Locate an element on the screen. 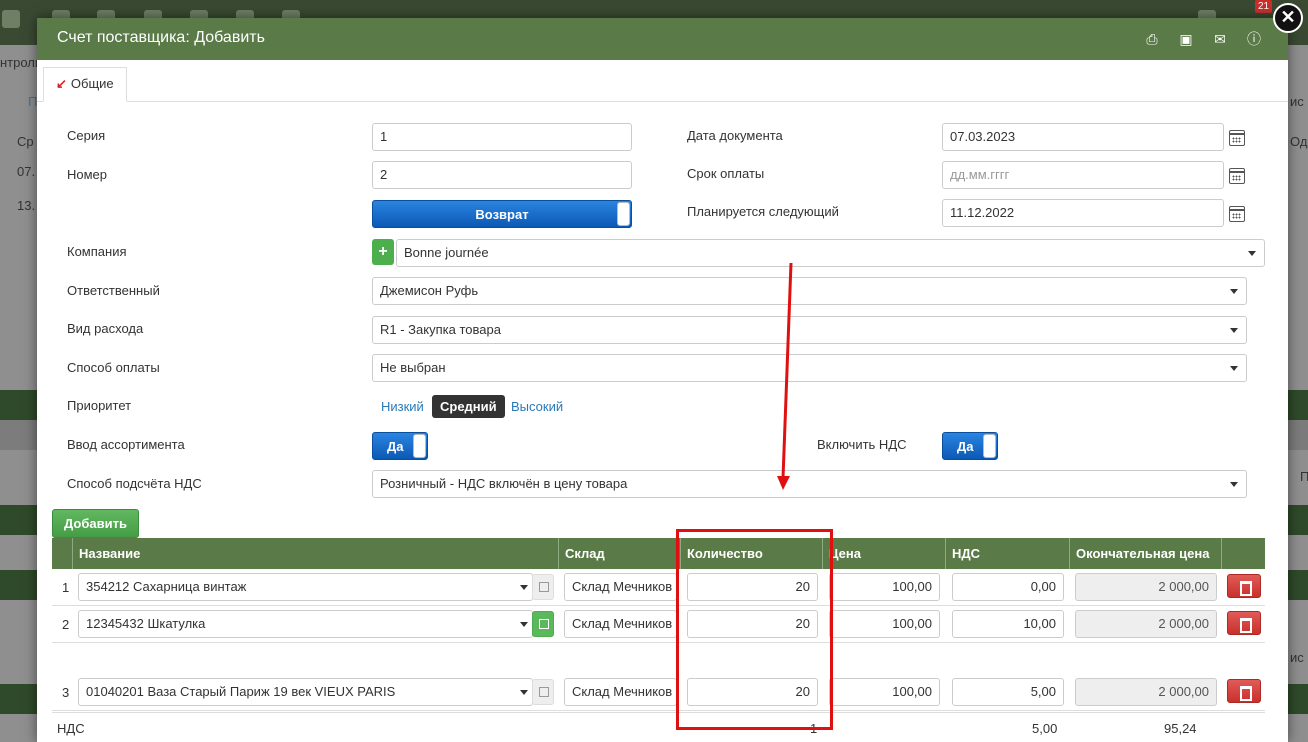 This screenshot has width=1308, height=742. modal-title: Счет поставщика: Добавить is located at coordinates (161, 37).